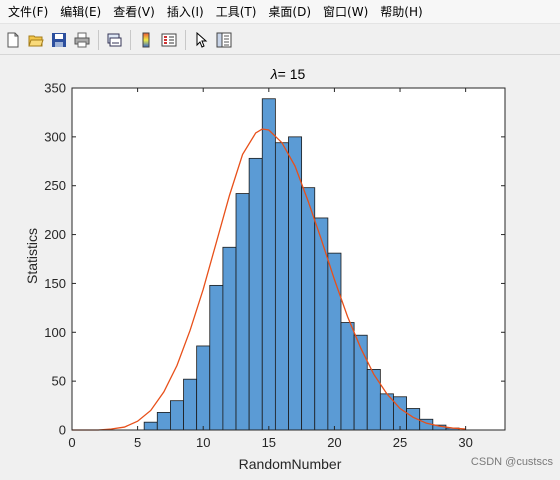  I want to click on print-icon, so click(82, 39).